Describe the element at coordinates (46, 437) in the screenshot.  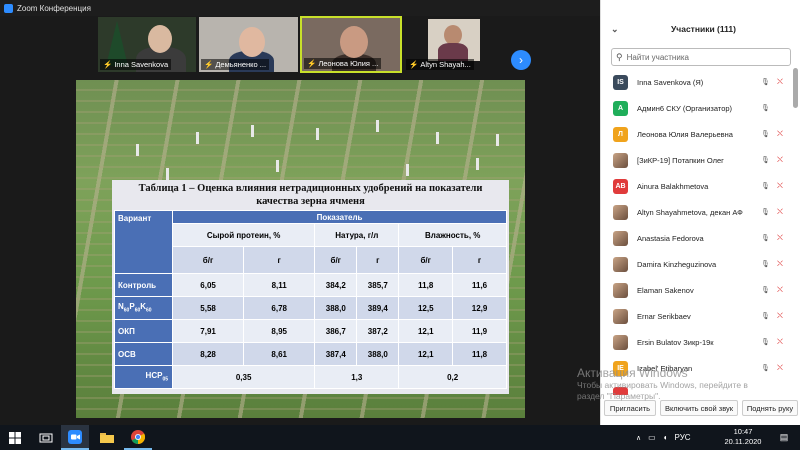
I see `task-view-button` at that location.